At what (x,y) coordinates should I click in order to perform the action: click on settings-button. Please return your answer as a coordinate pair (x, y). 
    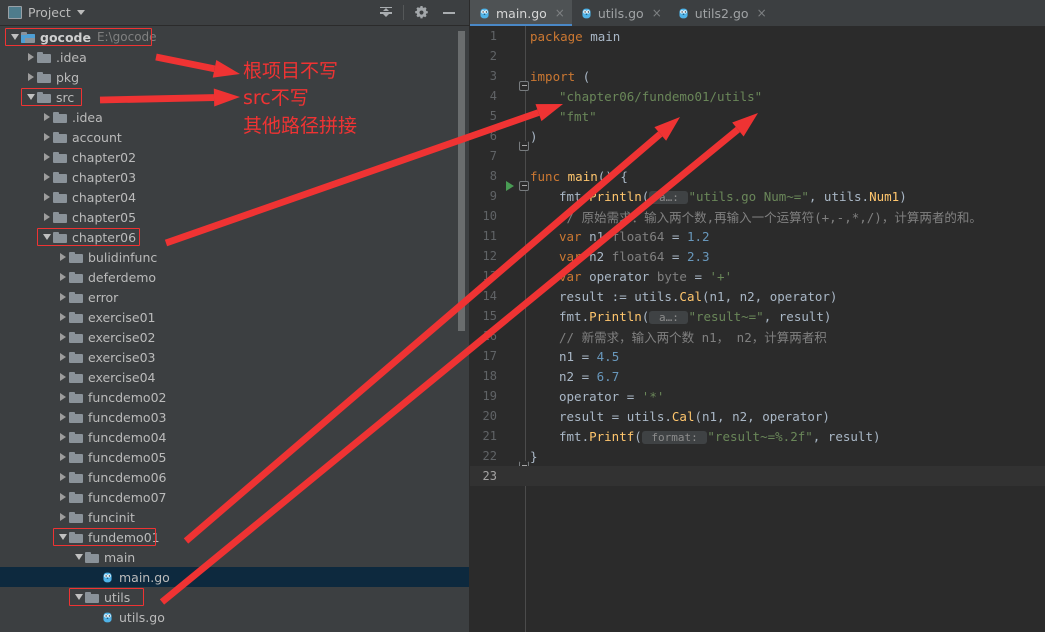
    Looking at the image, I should click on (421, 13).